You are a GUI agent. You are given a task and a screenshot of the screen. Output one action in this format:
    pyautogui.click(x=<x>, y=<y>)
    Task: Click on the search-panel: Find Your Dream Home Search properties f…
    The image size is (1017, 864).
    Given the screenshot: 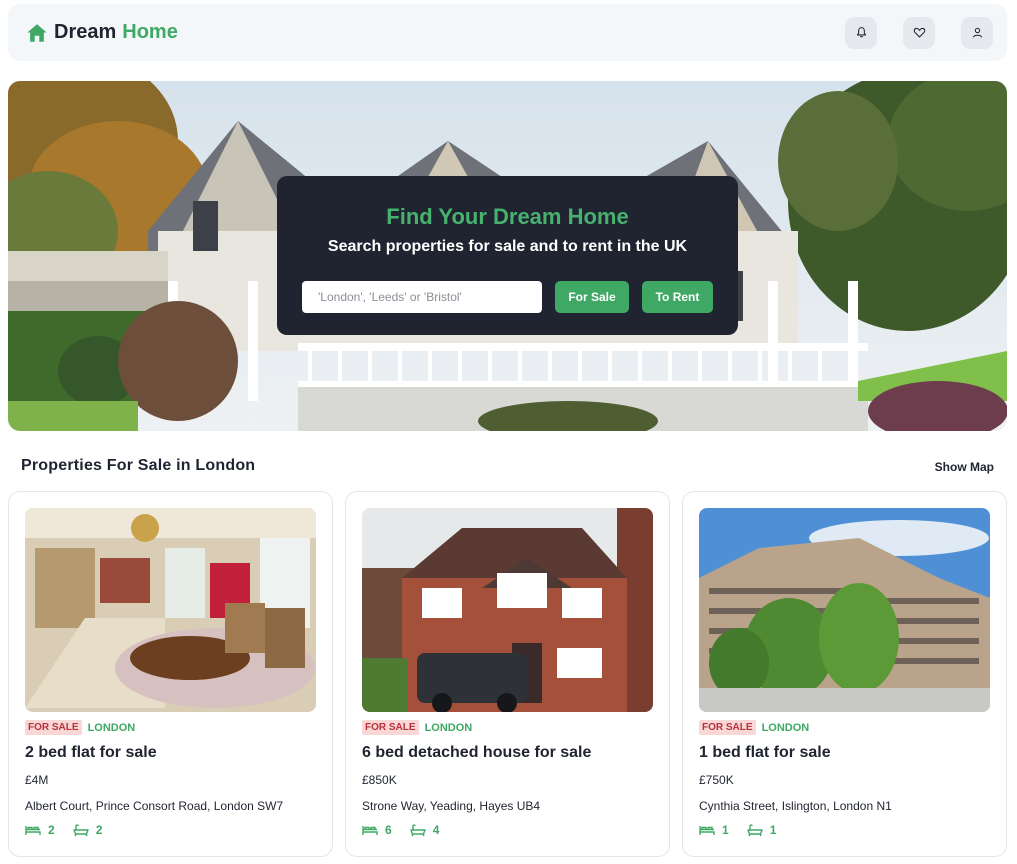 What is the action you would take?
    pyautogui.click(x=507, y=255)
    